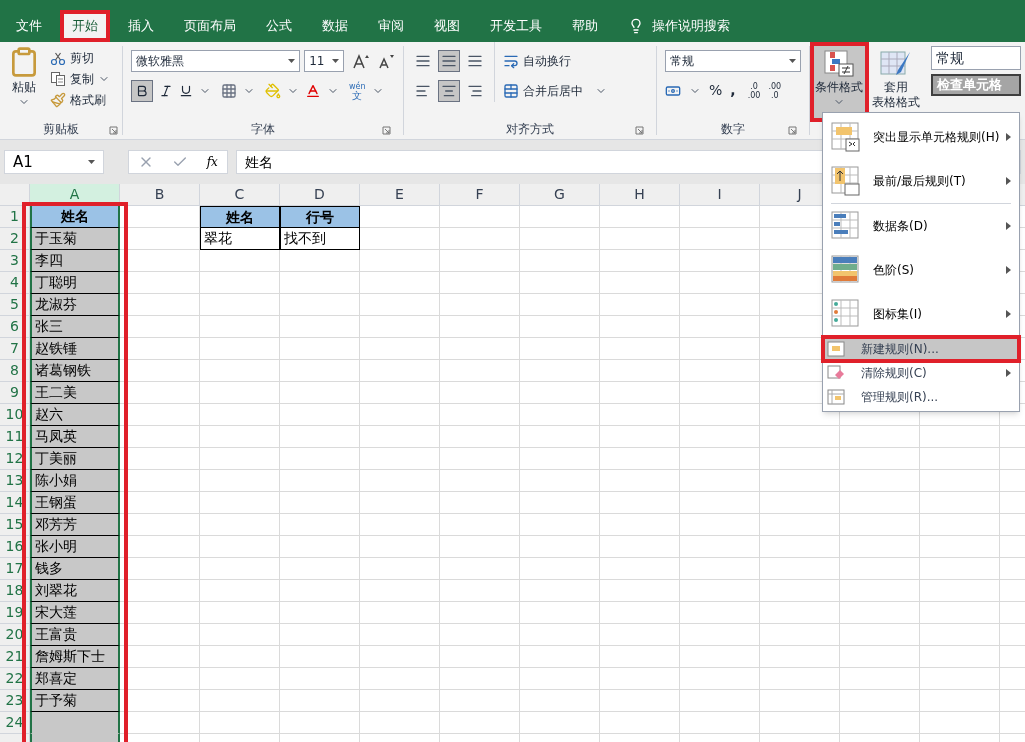 Image resolution: width=1025 pixels, height=742 pixels. Describe the element at coordinates (836, 397) in the screenshot. I see `manage-rules-icon` at that location.